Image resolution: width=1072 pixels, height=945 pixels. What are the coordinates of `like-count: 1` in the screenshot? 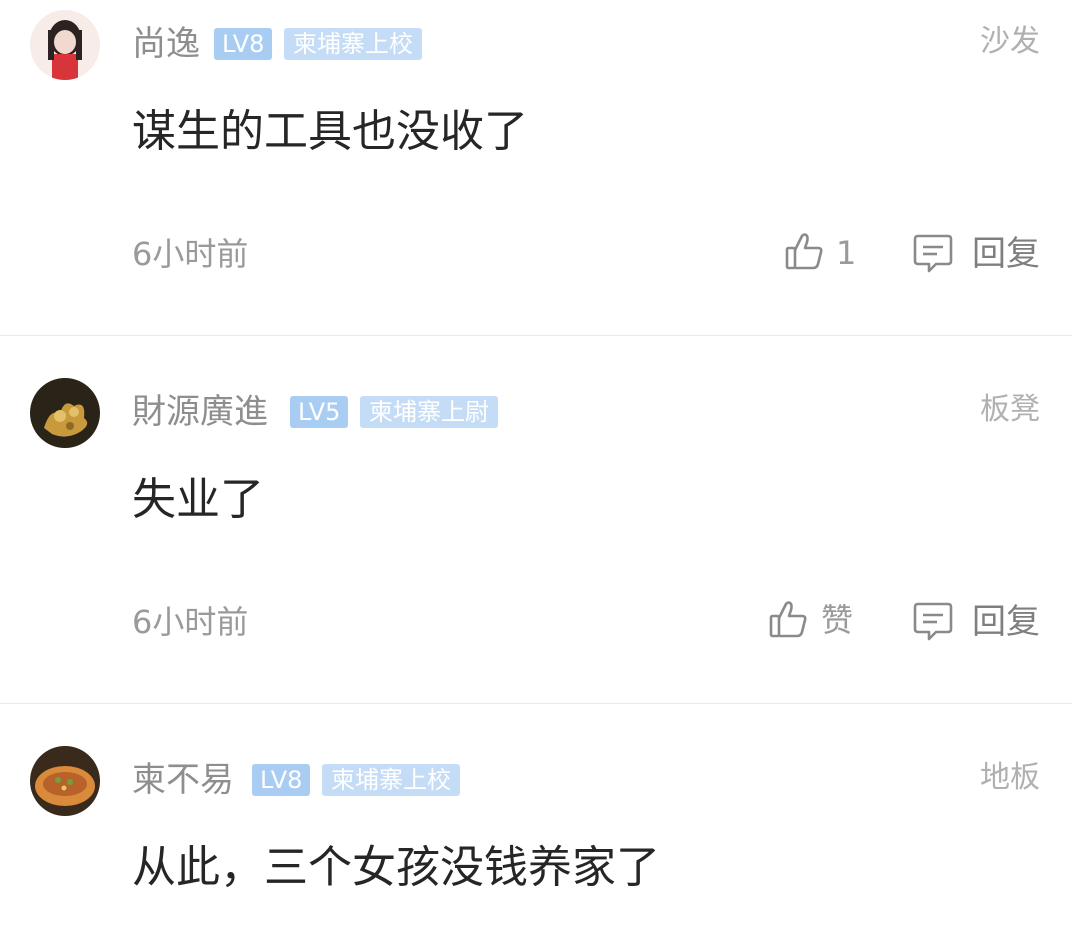 It's located at (846, 253).